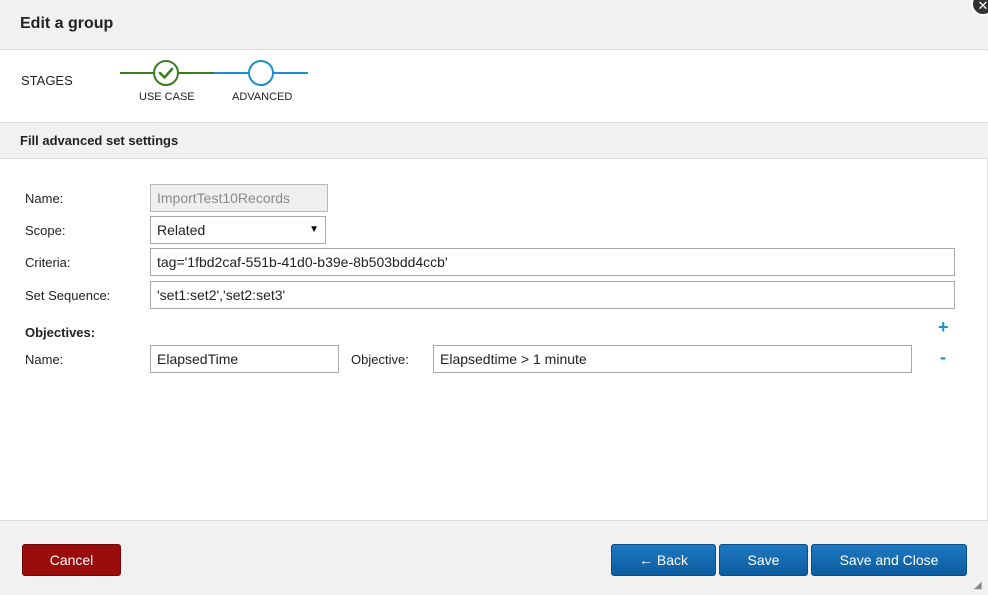  I want to click on stage-progress, so click(214, 73).